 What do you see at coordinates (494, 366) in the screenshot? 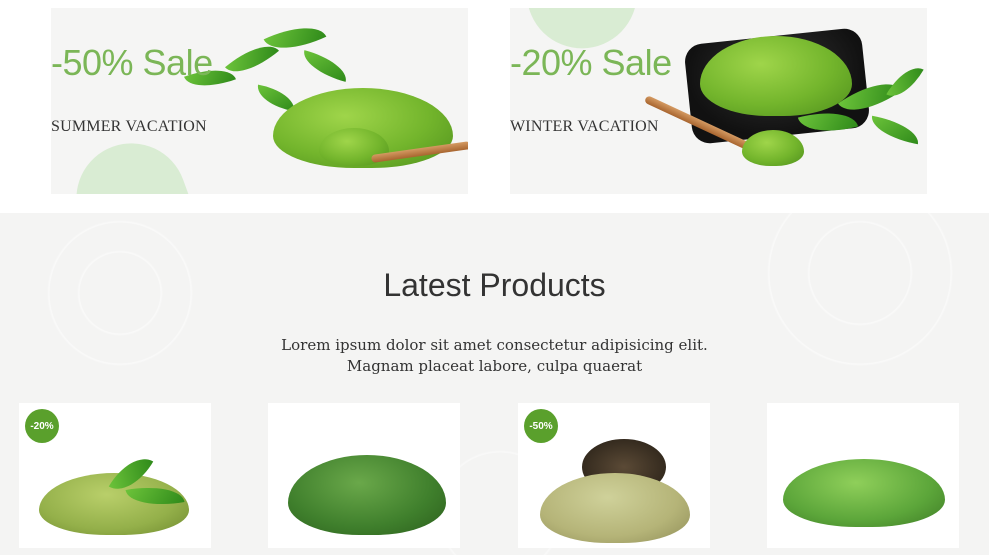
I see `description-line-2: Magnam placeat labore, culpa quaerat` at bounding box center [494, 366].